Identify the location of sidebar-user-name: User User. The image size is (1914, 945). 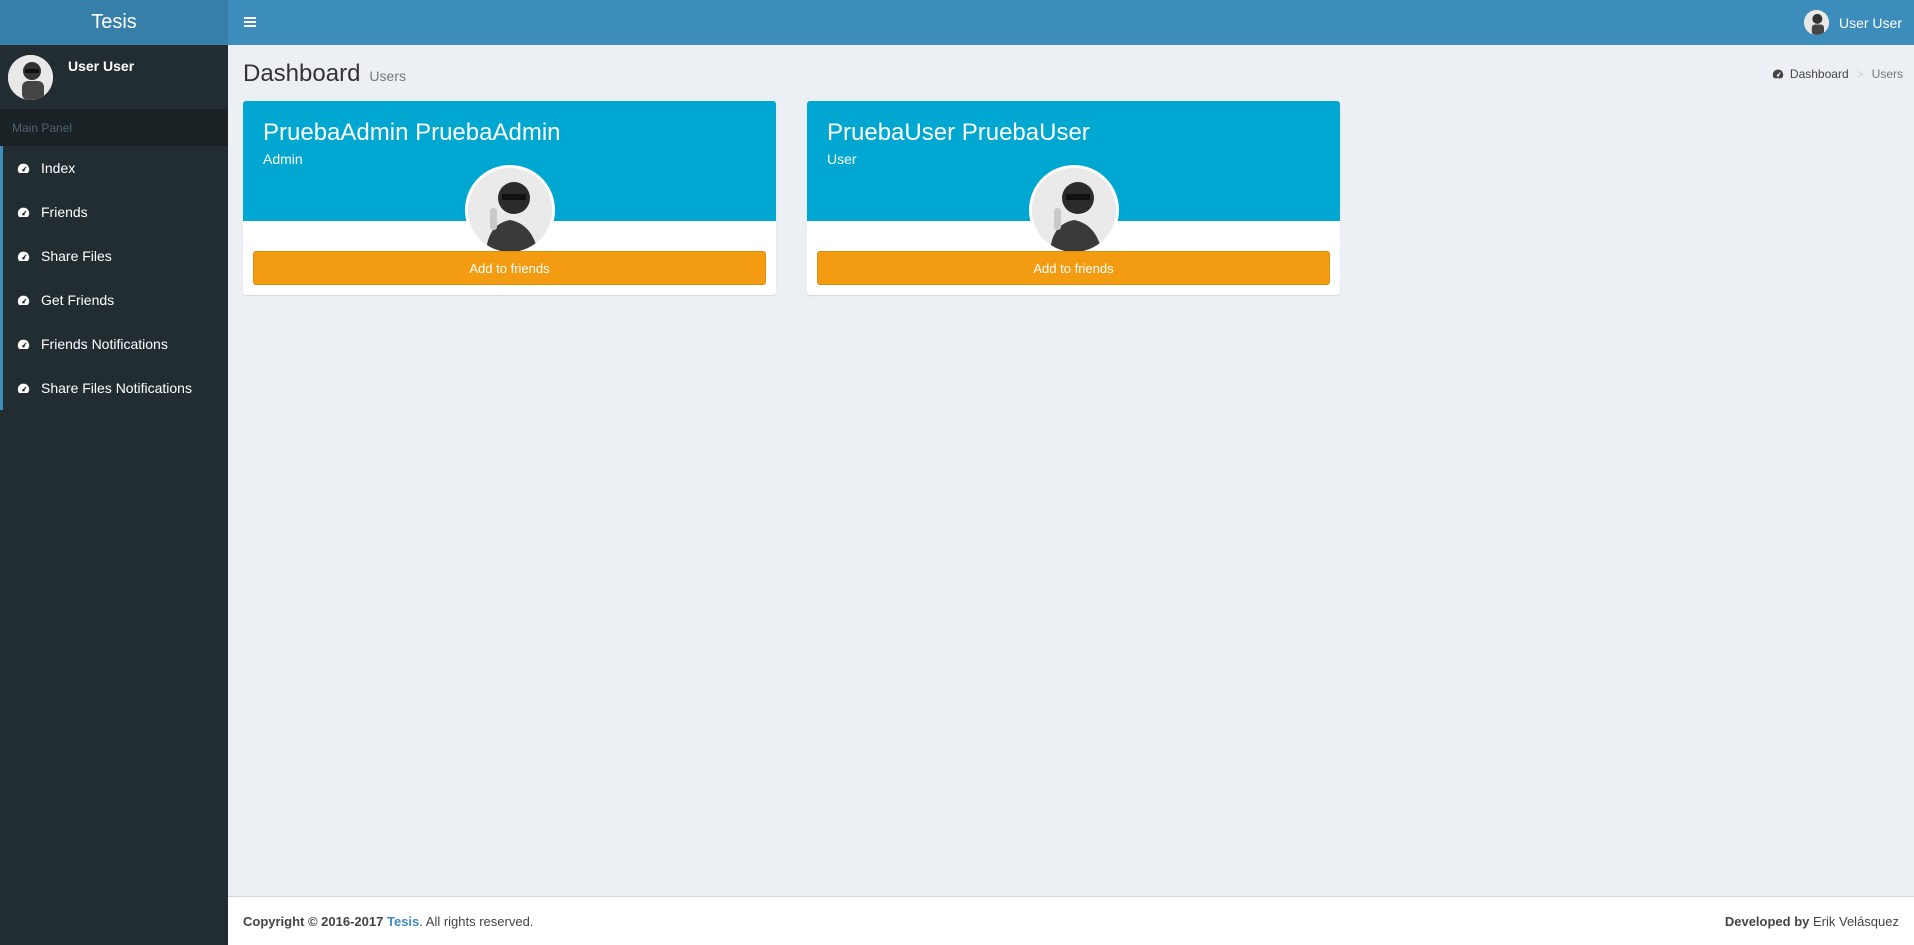
(101, 66).